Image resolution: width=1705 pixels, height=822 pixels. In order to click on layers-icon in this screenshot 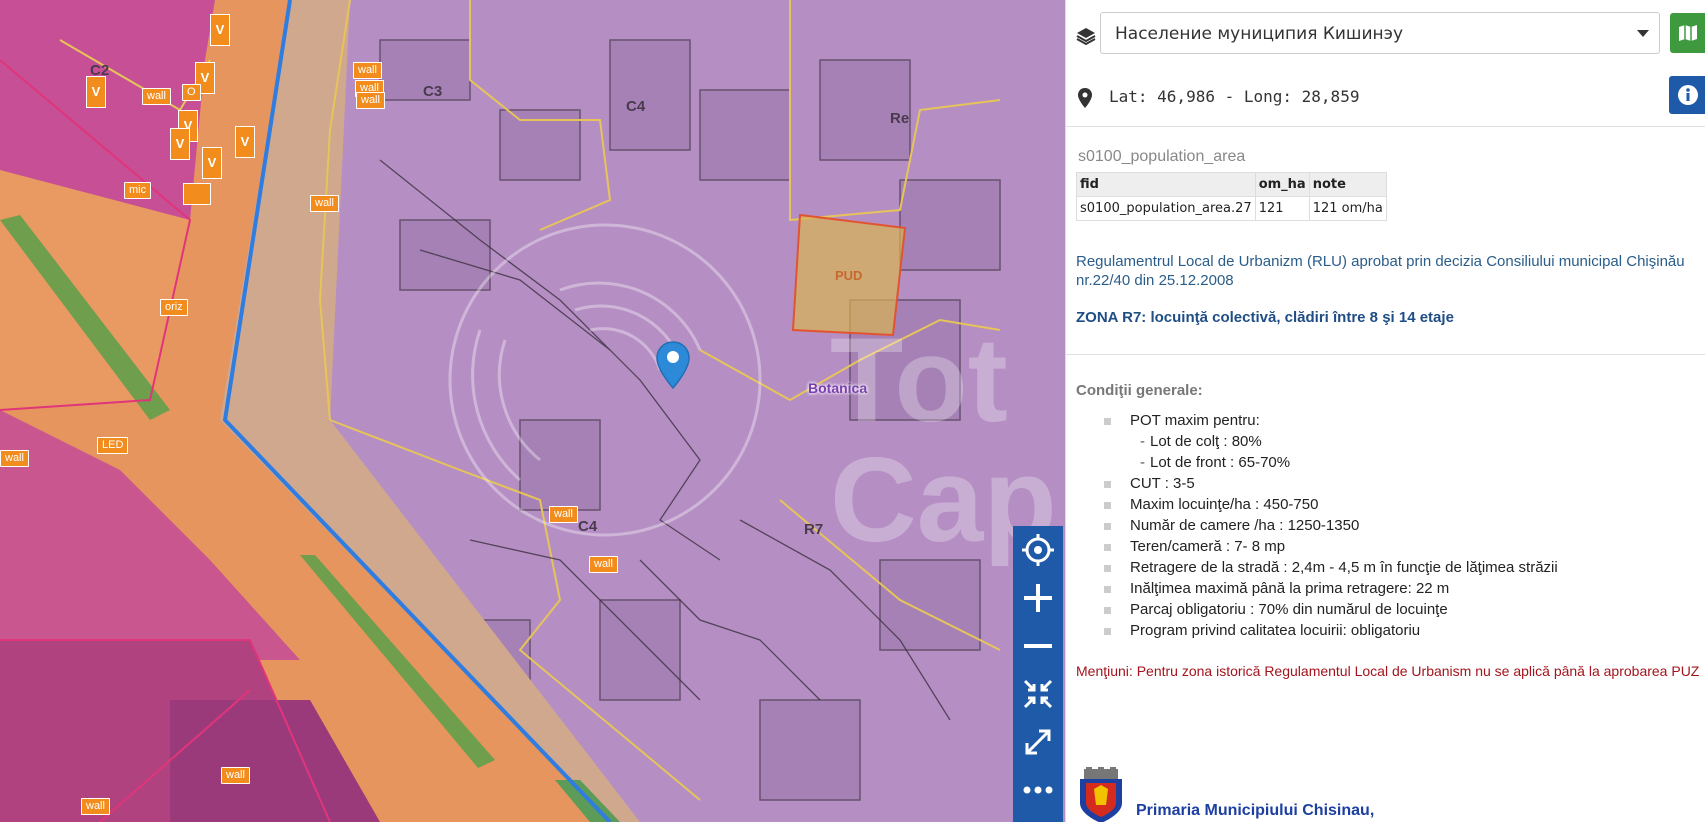, I will do `click(1086, 37)`.